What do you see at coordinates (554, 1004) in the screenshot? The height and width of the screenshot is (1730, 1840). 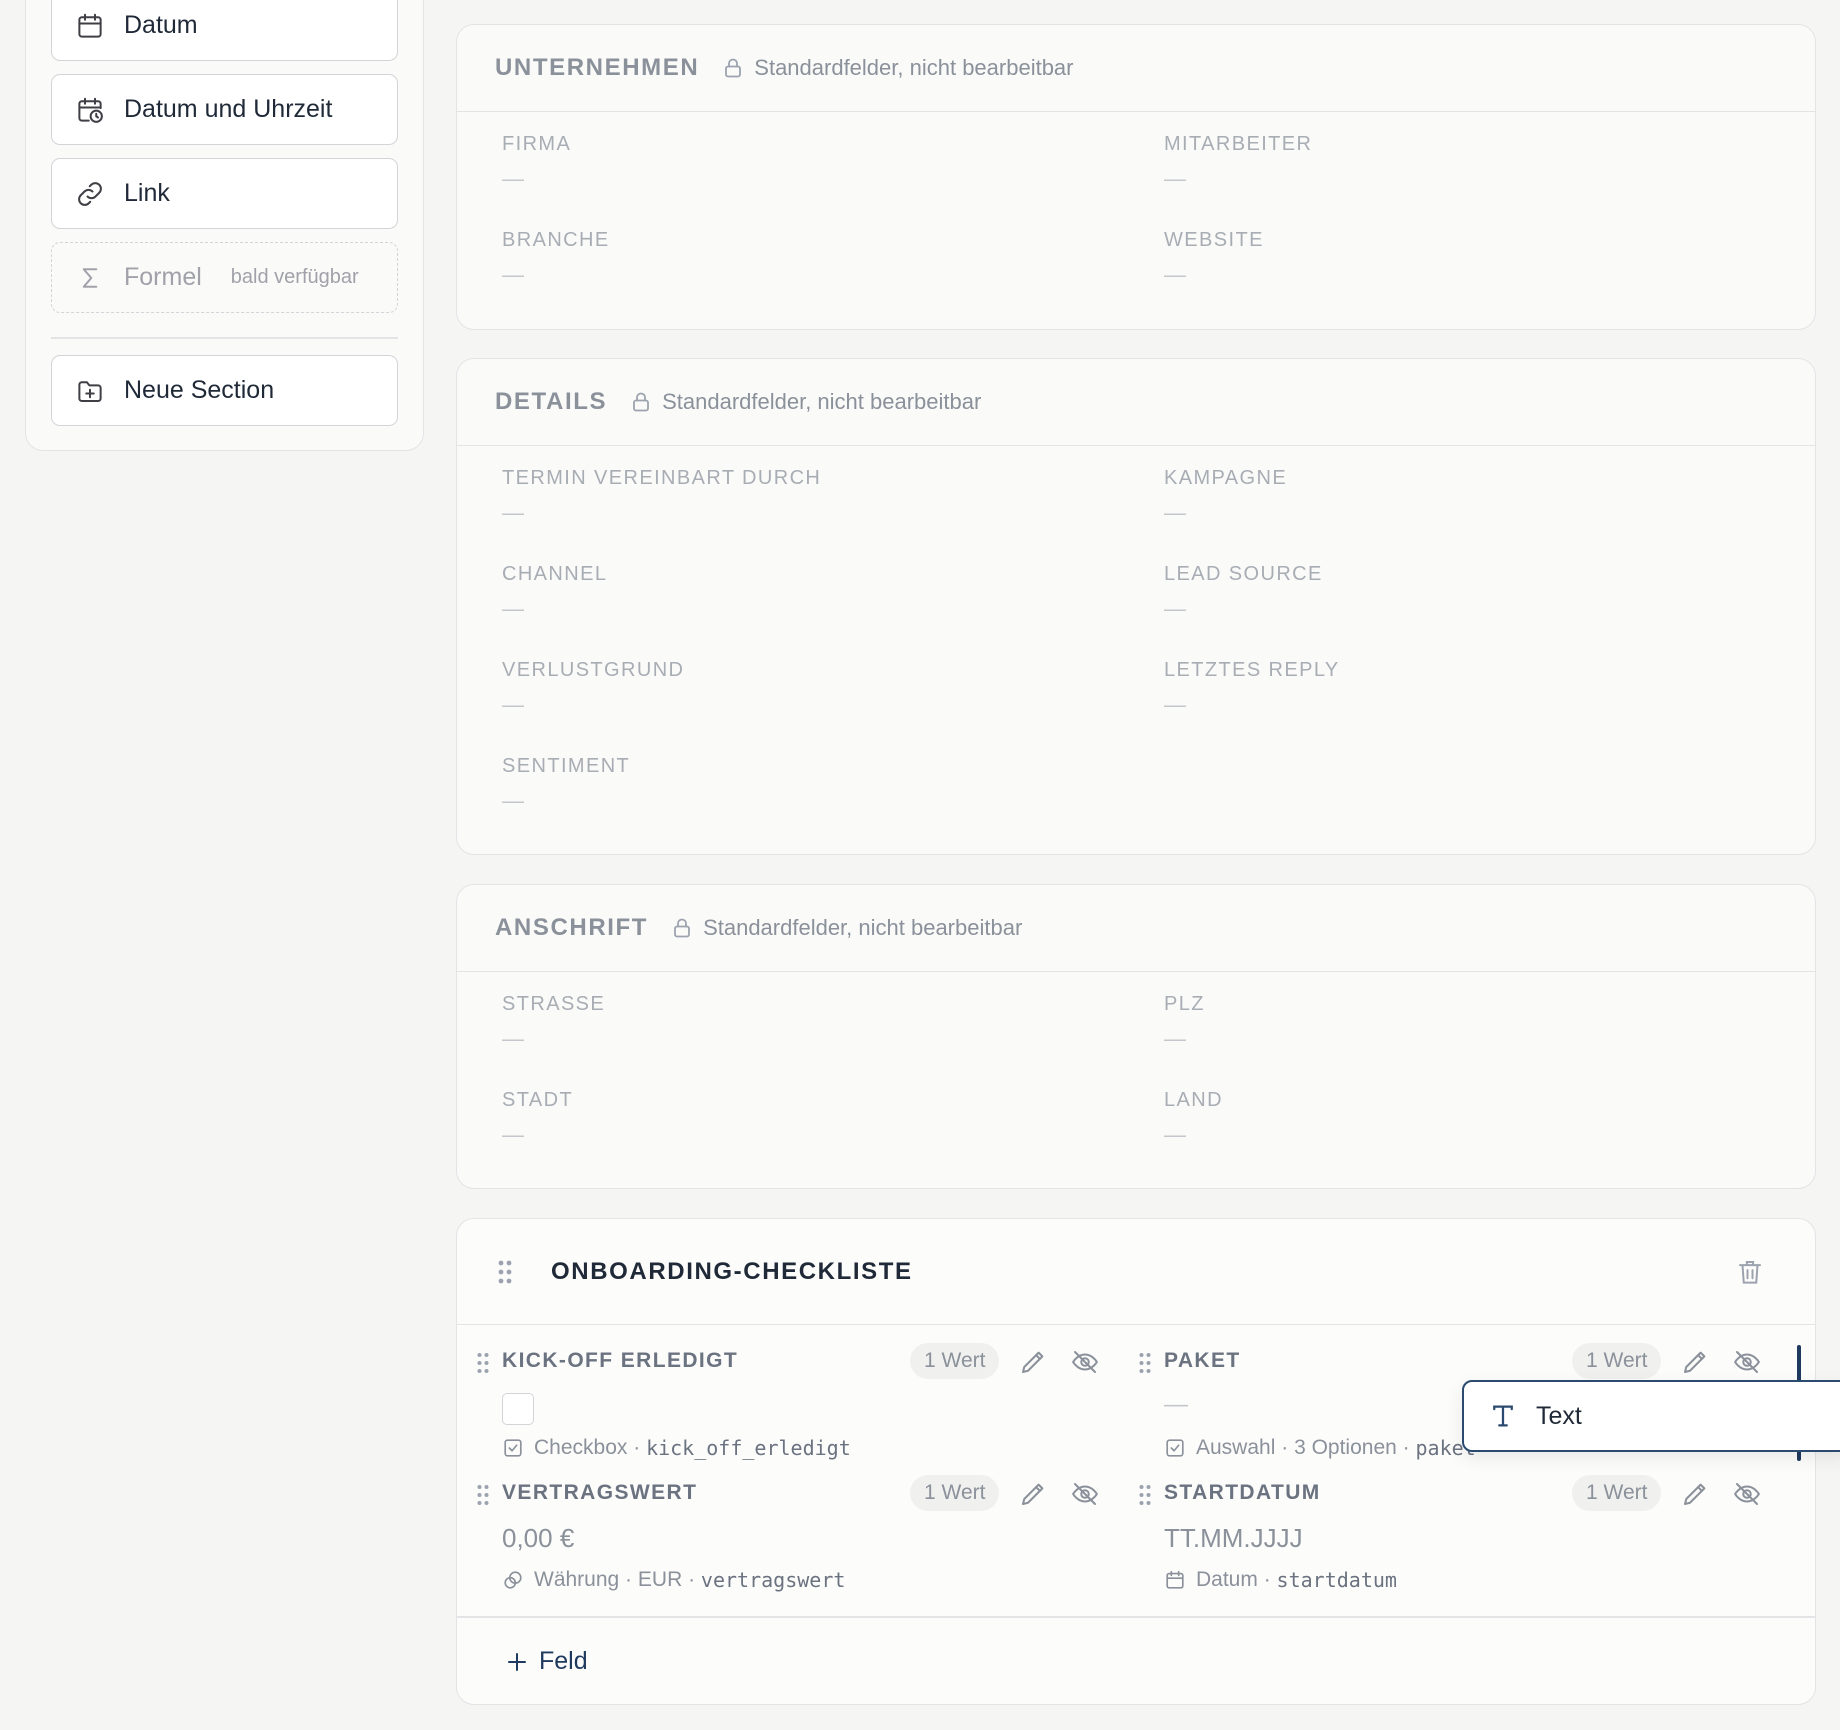 I see `field-label: STRASSE` at bounding box center [554, 1004].